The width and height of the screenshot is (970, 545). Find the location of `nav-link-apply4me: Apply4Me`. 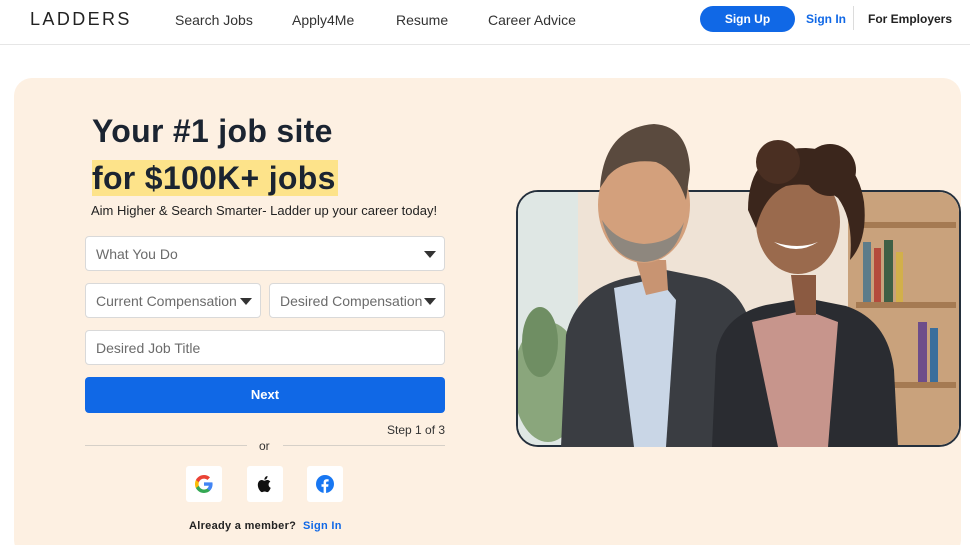

nav-link-apply4me: Apply4Me is located at coordinates (323, 20).